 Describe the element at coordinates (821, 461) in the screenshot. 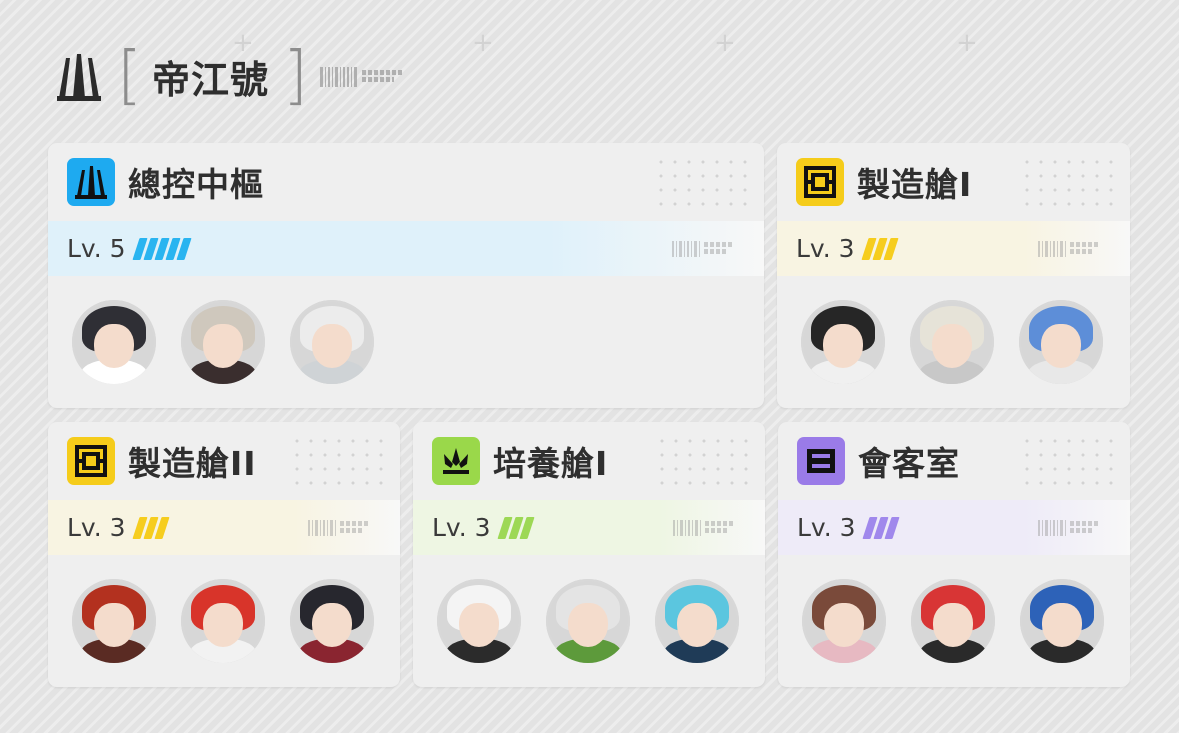

I see `reception-icon` at that location.